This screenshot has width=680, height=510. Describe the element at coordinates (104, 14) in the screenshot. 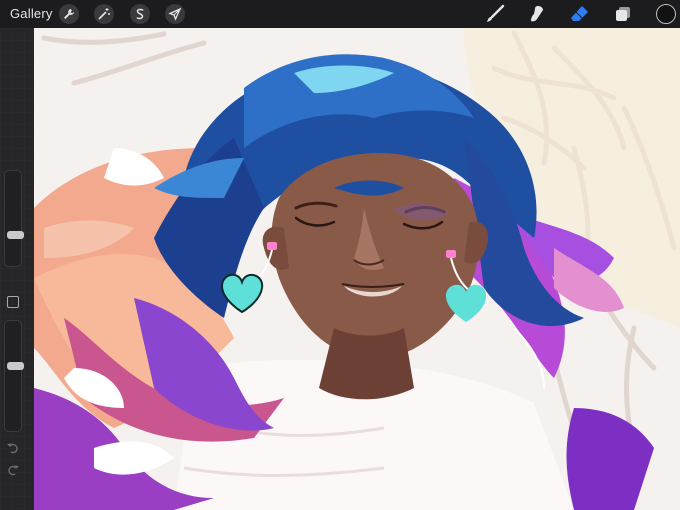

I see `magic-wand-icon` at that location.